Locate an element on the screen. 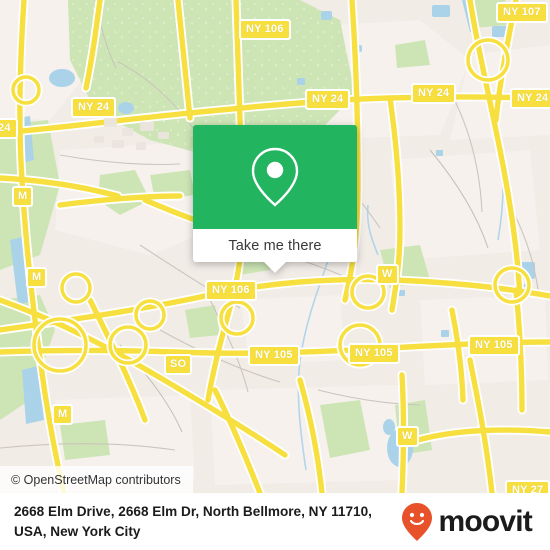  osm-attribution: © OpenStreetMap contributors is located at coordinates (96, 479).